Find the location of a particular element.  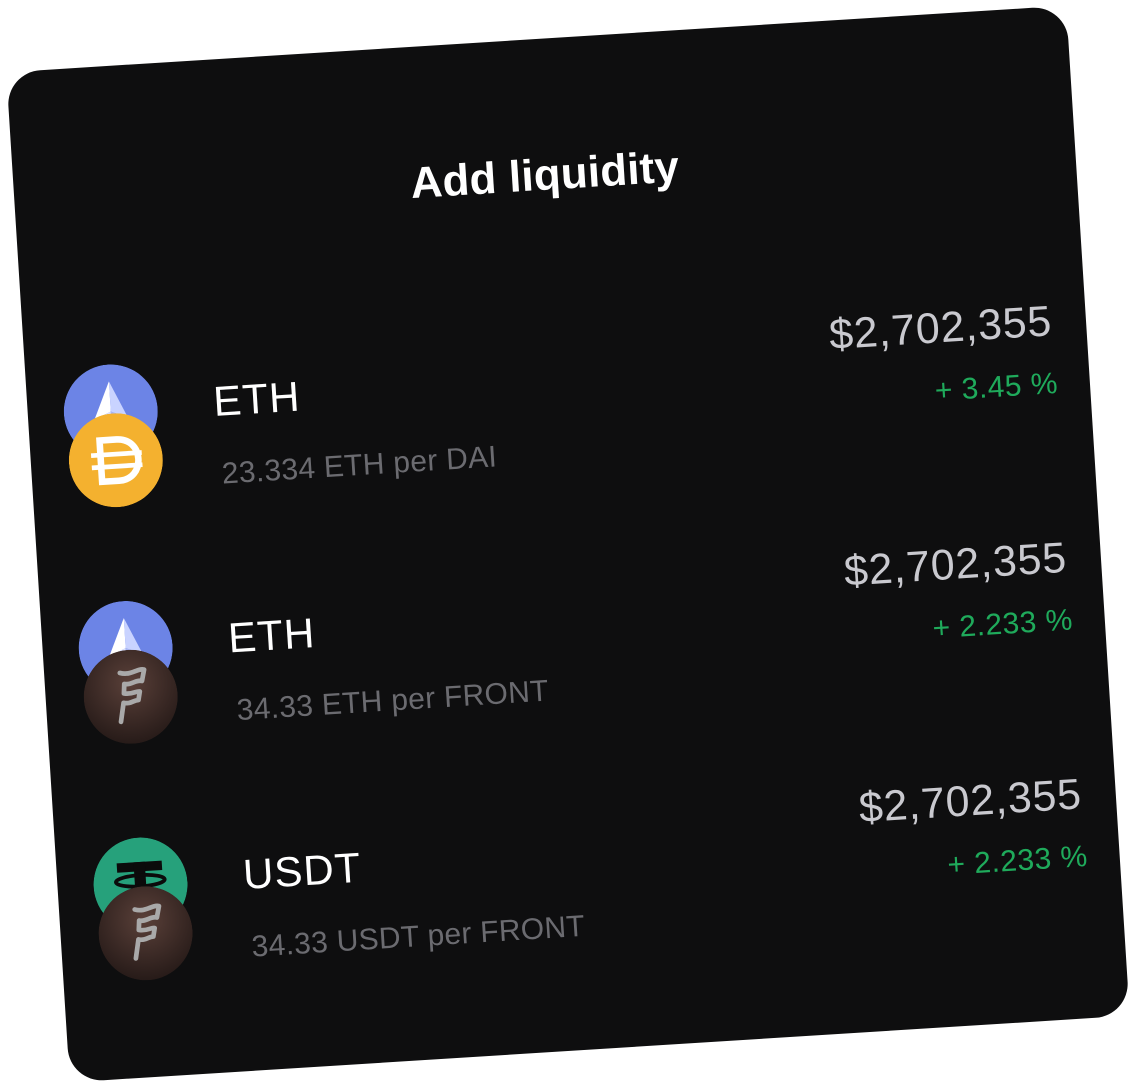

percent-change: + 3.45 % is located at coordinates (996, 387).